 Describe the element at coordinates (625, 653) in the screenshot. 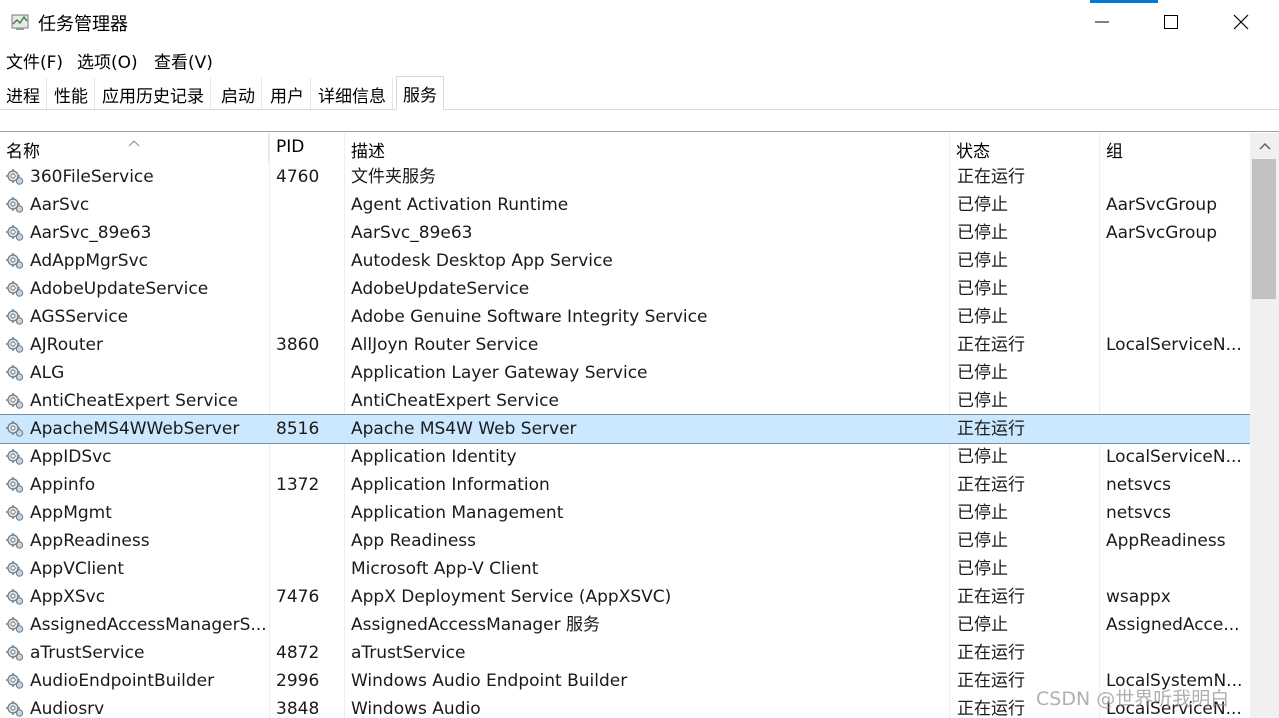

I see `table-row: aTrustService 4872 aTrustService 正在运行` at that location.